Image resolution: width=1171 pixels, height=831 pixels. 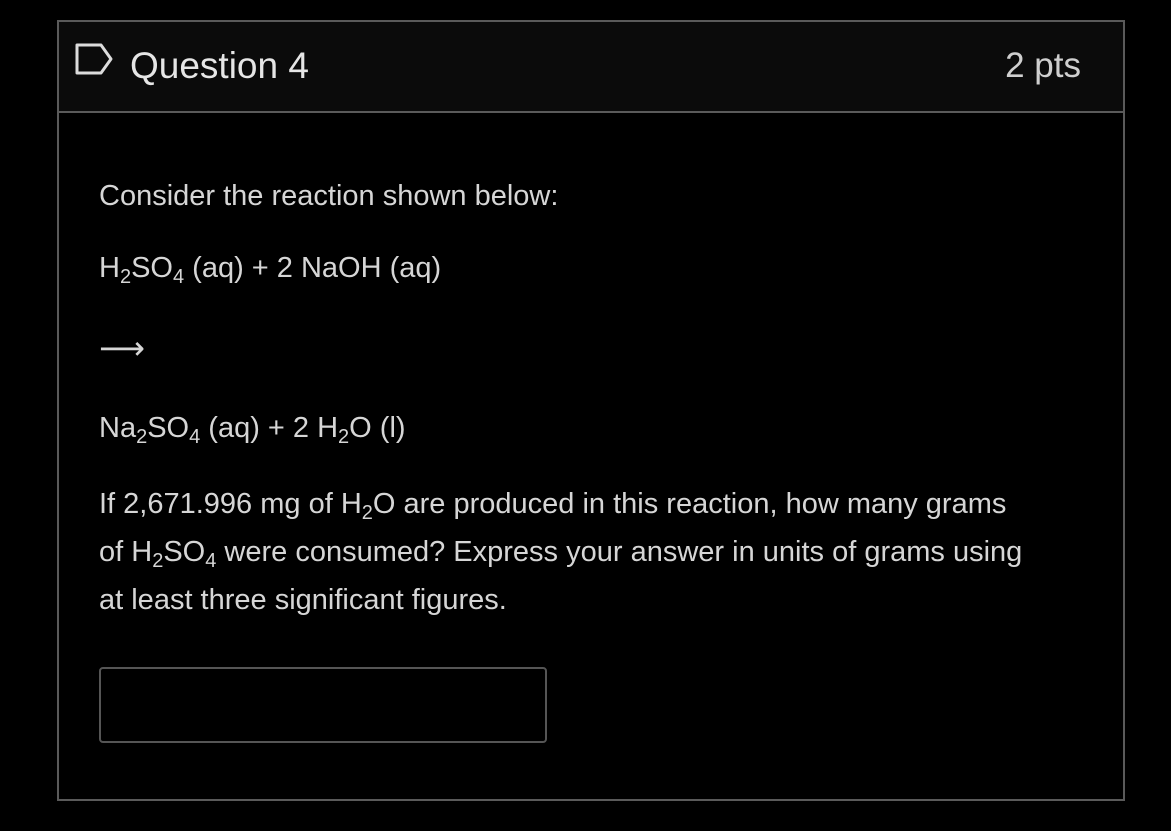 I want to click on paragraph-text: at least three significant figures., so click(x=303, y=600).